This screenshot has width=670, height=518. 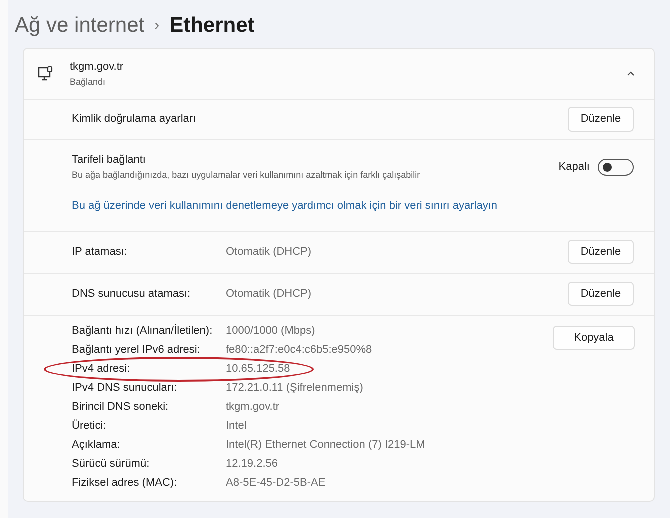 What do you see at coordinates (271, 331) in the screenshot?
I see `property-value: 1000/1000 (Mbps)` at bounding box center [271, 331].